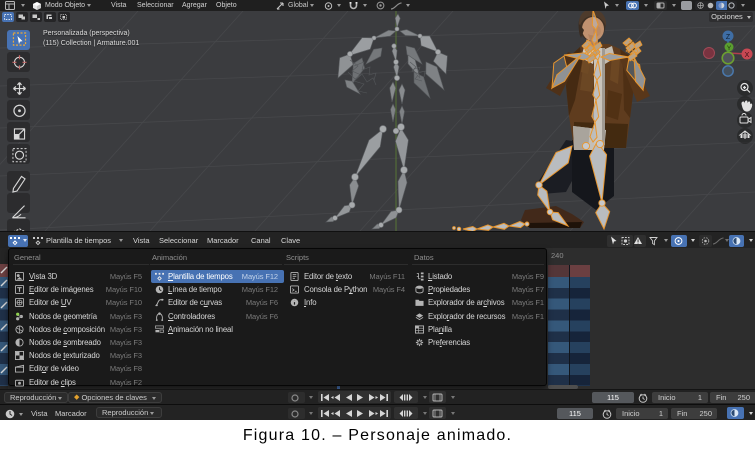  What do you see at coordinates (729, 48) in the screenshot?
I see `svg-text: Y` at bounding box center [729, 48].